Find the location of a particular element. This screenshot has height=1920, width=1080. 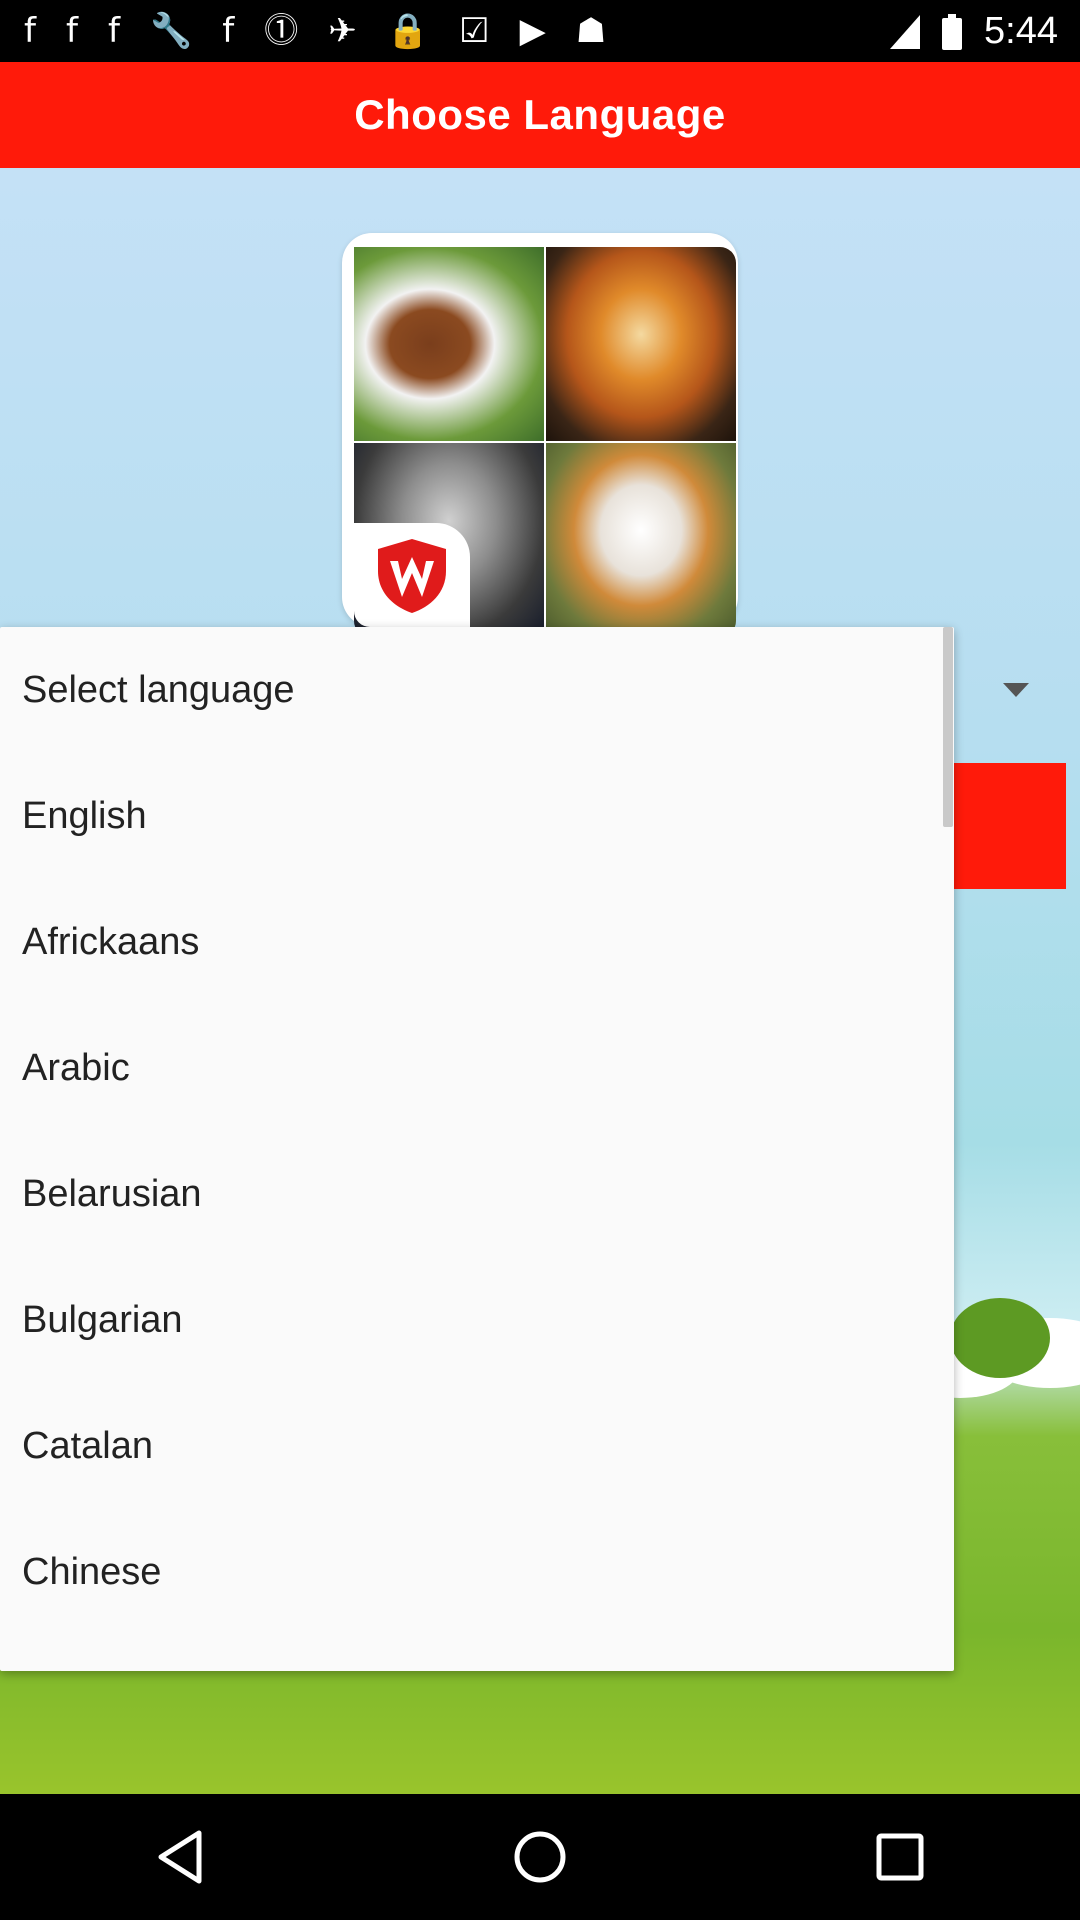

recents-icon is located at coordinates (900, 1857).